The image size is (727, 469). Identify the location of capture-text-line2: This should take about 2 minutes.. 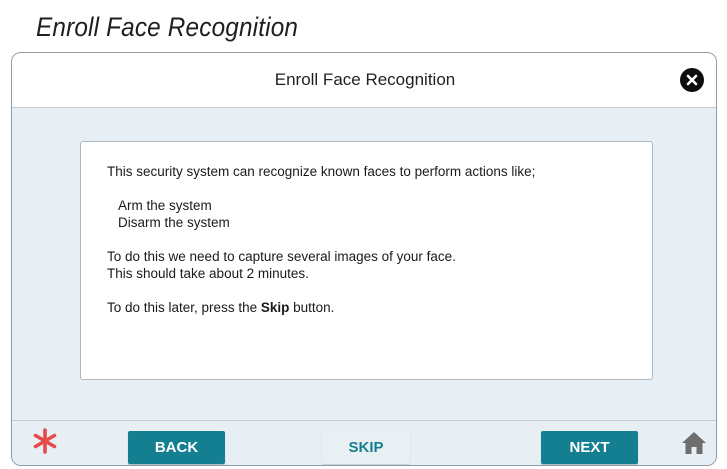
(208, 273).